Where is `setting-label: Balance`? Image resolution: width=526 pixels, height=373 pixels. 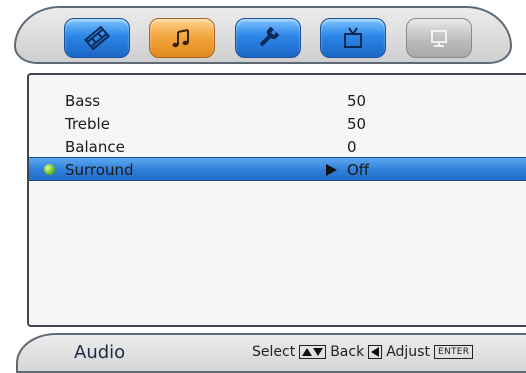
setting-label: Balance is located at coordinates (95, 147).